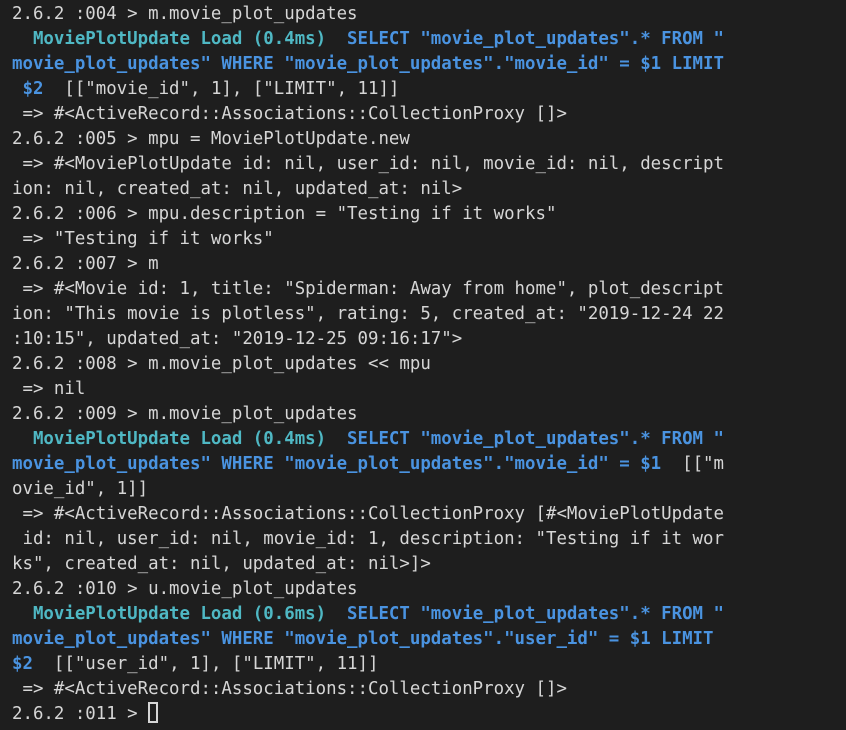 This screenshot has width=846, height=730. Describe the element at coordinates (429, 14) in the screenshot. I see `terminal-line: 2.6.2 :004 > m.movie_plot_updates` at that location.